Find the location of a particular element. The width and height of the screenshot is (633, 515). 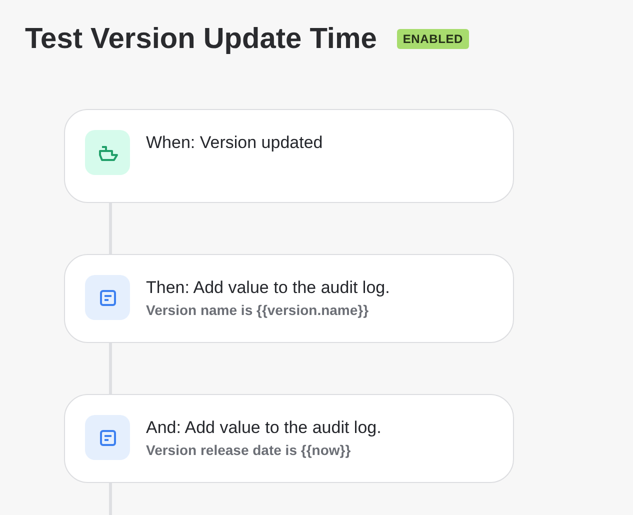

step-card: And: Add value to the audit log. Version release date is {{now}} is located at coordinates (289, 438).